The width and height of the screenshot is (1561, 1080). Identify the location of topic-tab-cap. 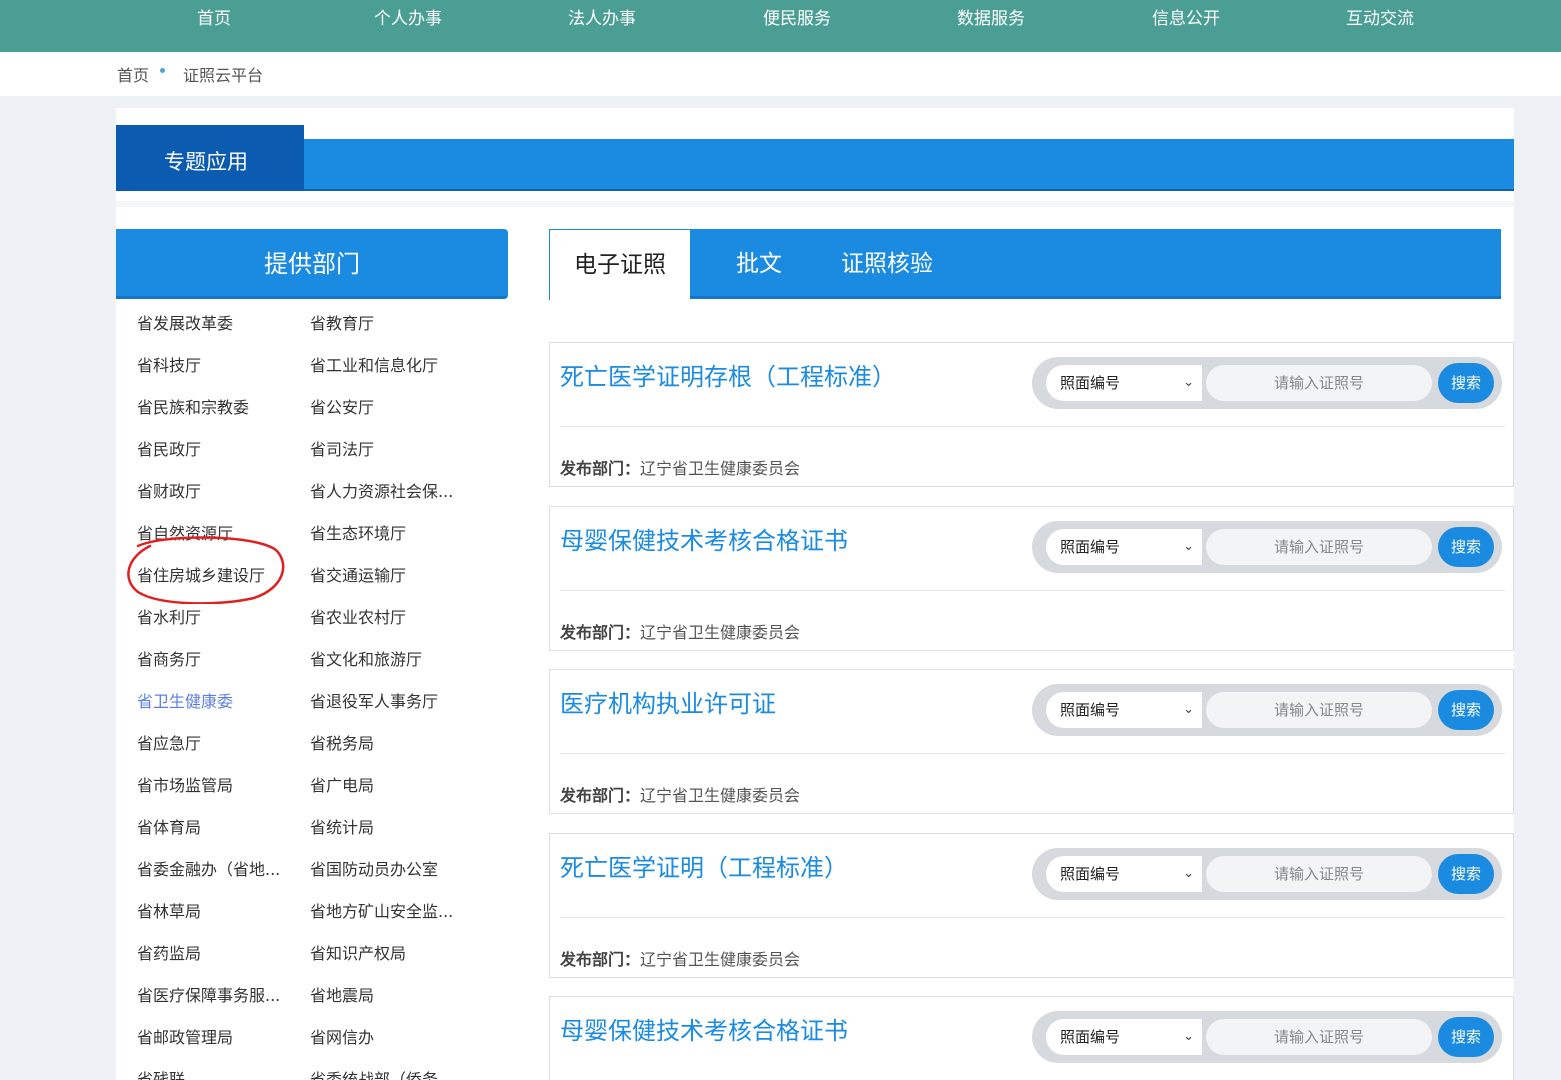
(210, 132).